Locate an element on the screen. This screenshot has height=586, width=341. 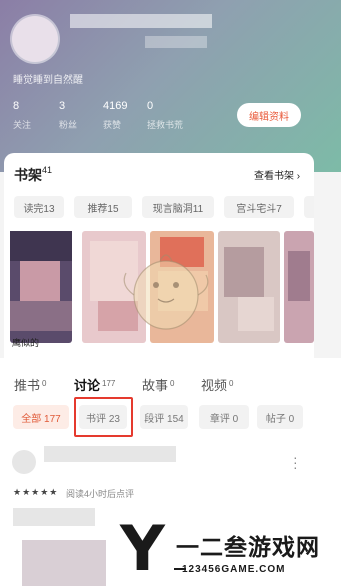
chip-recommended: 推荐15 is located at coordinates (103, 207).